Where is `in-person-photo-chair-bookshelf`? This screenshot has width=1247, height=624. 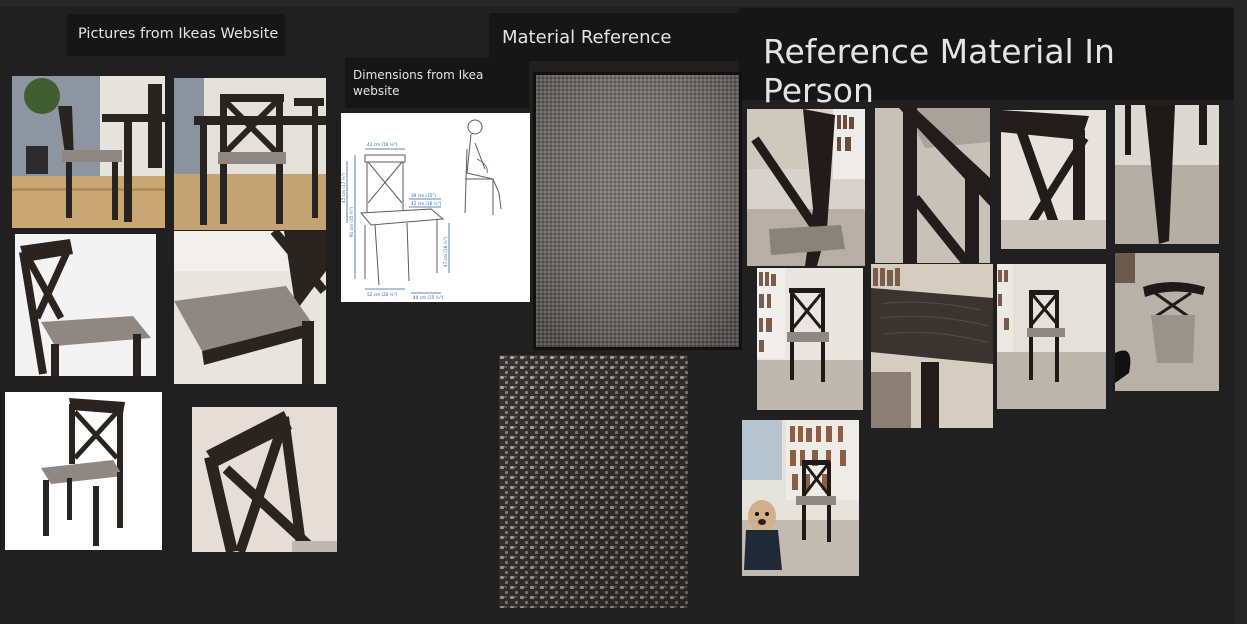
in-person-photo-chair-bookshelf is located at coordinates (810, 339).